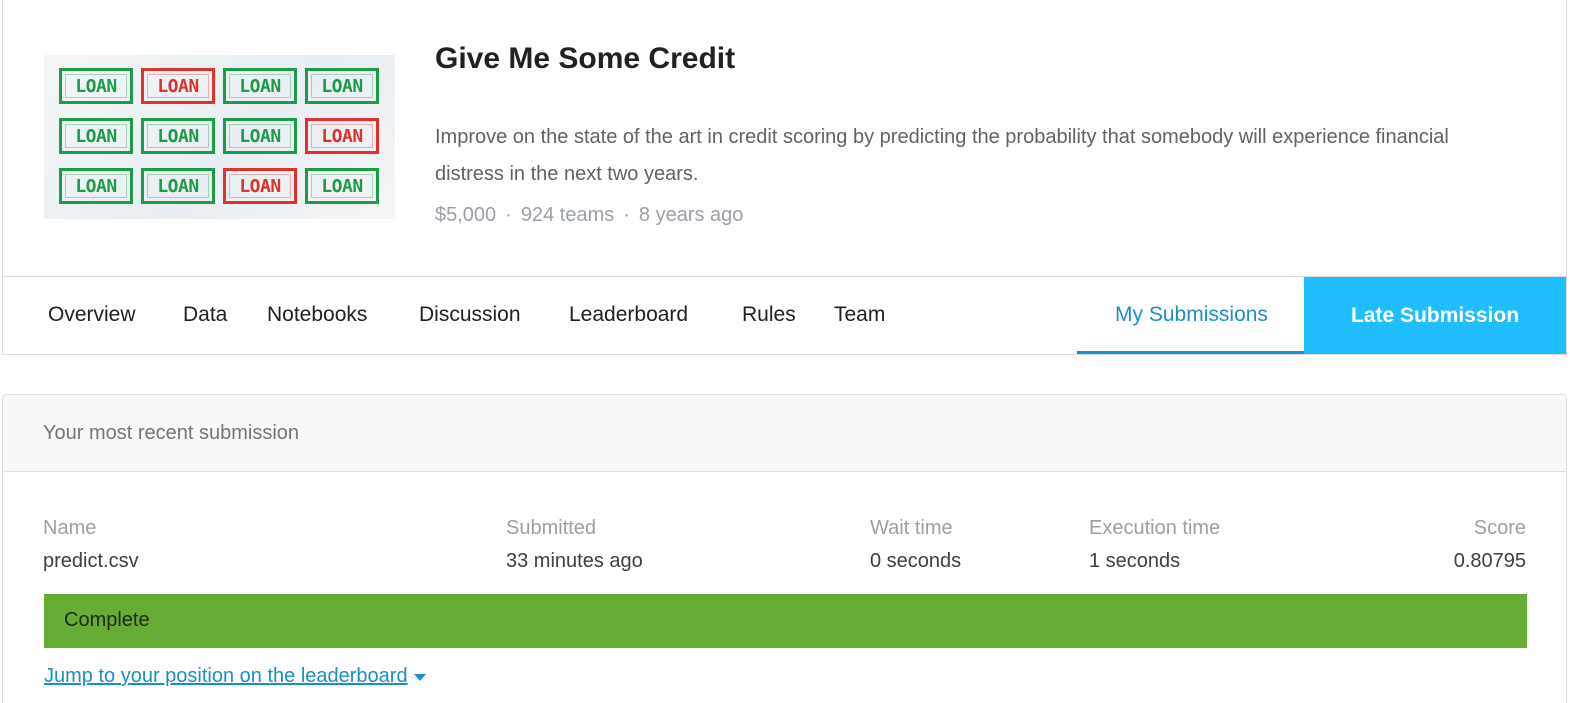  I want to click on tab-leaderboard: Leaderboard, so click(628, 315).